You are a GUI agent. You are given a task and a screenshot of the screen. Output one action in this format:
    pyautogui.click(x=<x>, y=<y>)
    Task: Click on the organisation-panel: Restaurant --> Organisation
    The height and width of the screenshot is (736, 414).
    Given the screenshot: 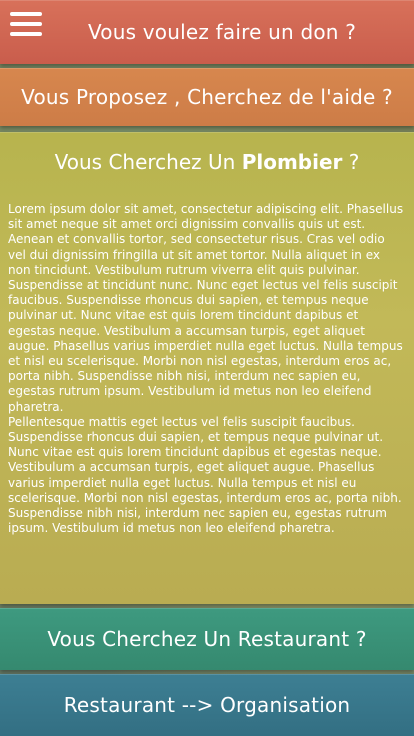 What is the action you would take?
    pyautogui.click(x=207, y=705)
    